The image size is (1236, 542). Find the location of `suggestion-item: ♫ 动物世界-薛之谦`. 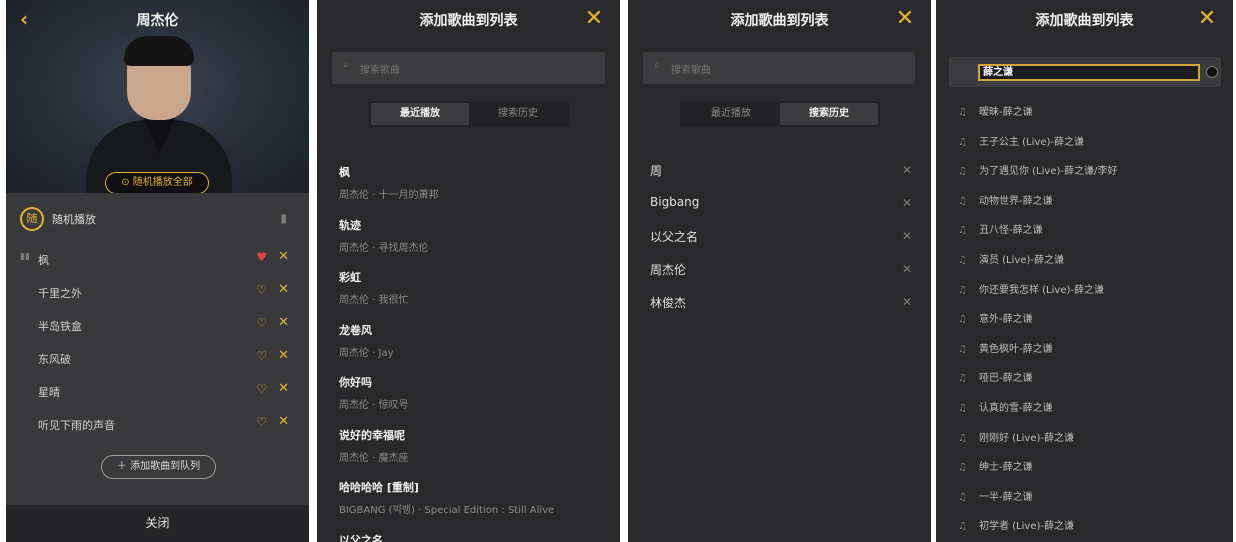

suggestion-item: ♫ 动物世界-薛之谦 is located at coordinates (1085, 202).